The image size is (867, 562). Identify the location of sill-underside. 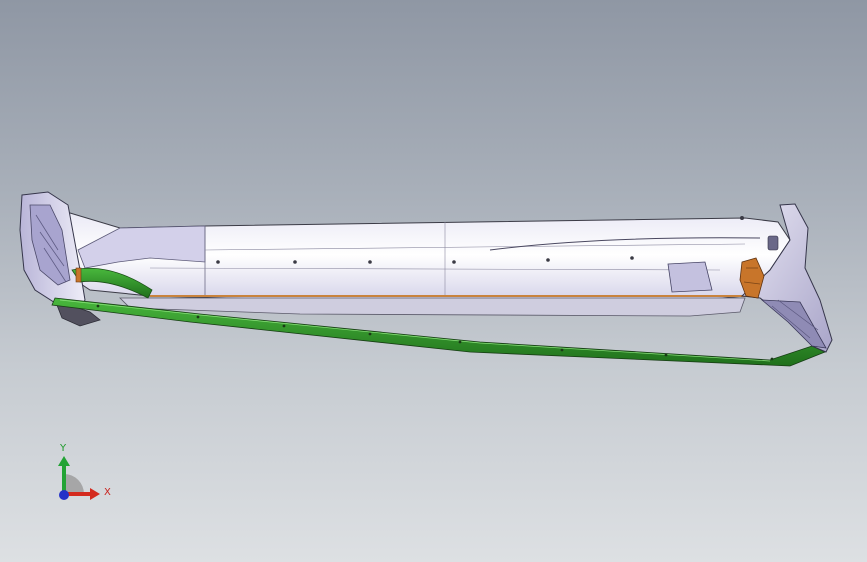
(432, 307).